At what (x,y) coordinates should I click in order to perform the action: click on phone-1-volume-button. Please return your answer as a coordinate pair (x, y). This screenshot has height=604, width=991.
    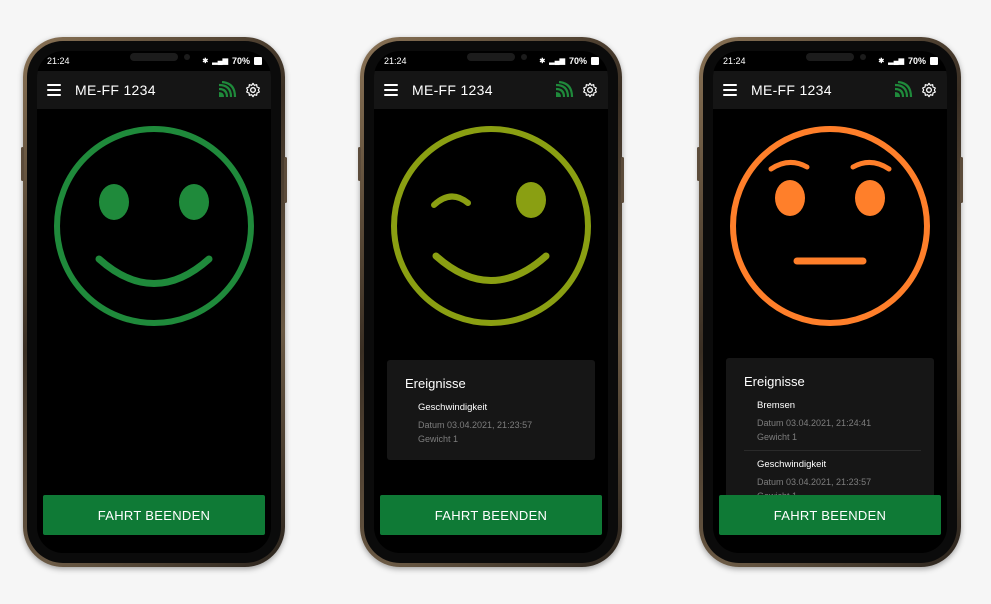
    Looking at the image, I should click on (22, 164).